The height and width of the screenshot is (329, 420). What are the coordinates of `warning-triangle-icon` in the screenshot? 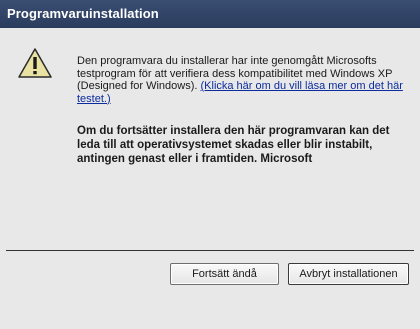 It's located at (35, 63).